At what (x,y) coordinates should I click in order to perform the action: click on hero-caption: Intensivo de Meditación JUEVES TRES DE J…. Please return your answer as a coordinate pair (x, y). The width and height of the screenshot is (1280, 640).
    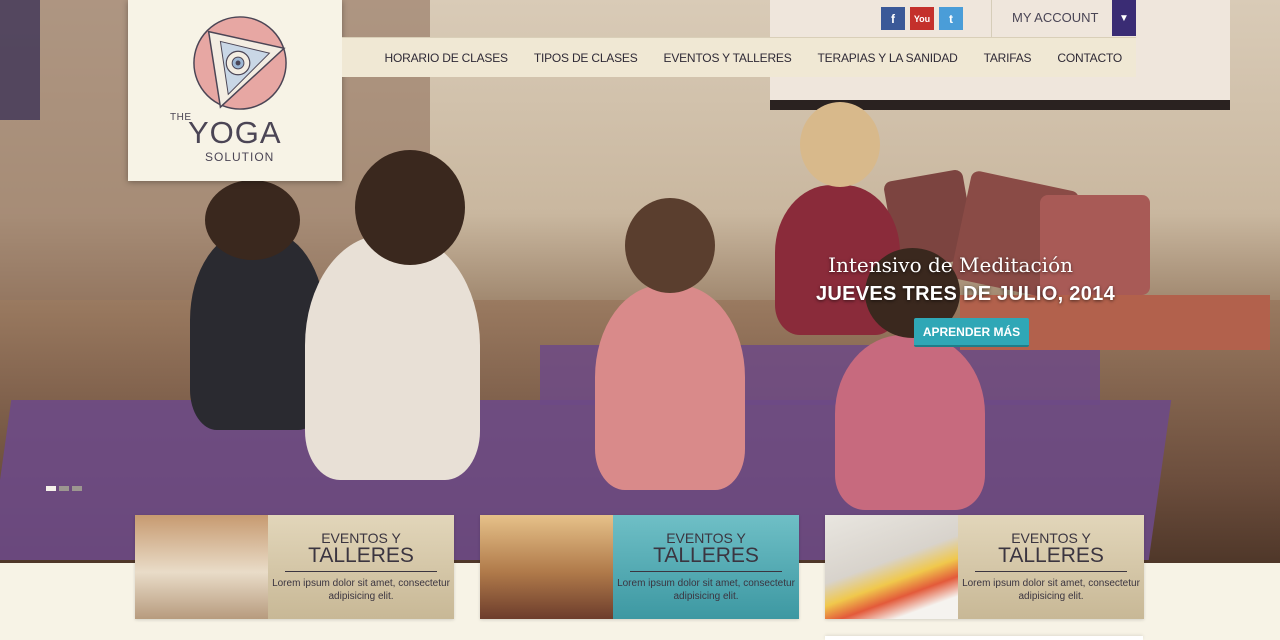
    Looking at the image, I should click on (935, 279).